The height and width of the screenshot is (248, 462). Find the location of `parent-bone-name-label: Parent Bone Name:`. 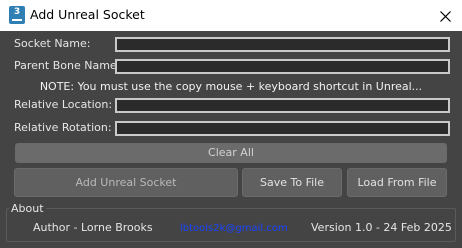

parent-bone-name-label: Parent Bone Name: is located at coordinates (67, 65).